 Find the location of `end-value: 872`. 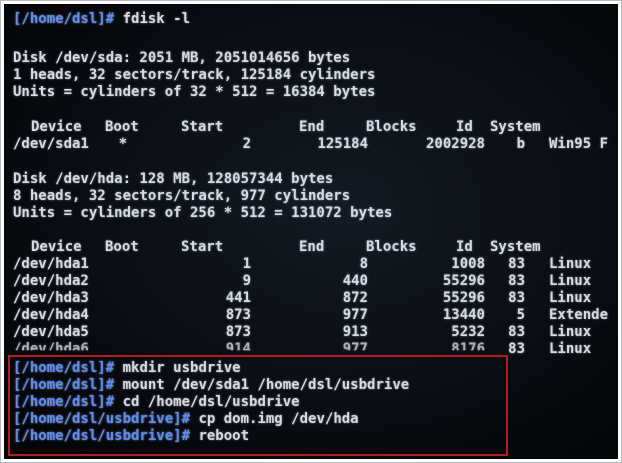

end-value: 872 is located at coordinates (355, 298).